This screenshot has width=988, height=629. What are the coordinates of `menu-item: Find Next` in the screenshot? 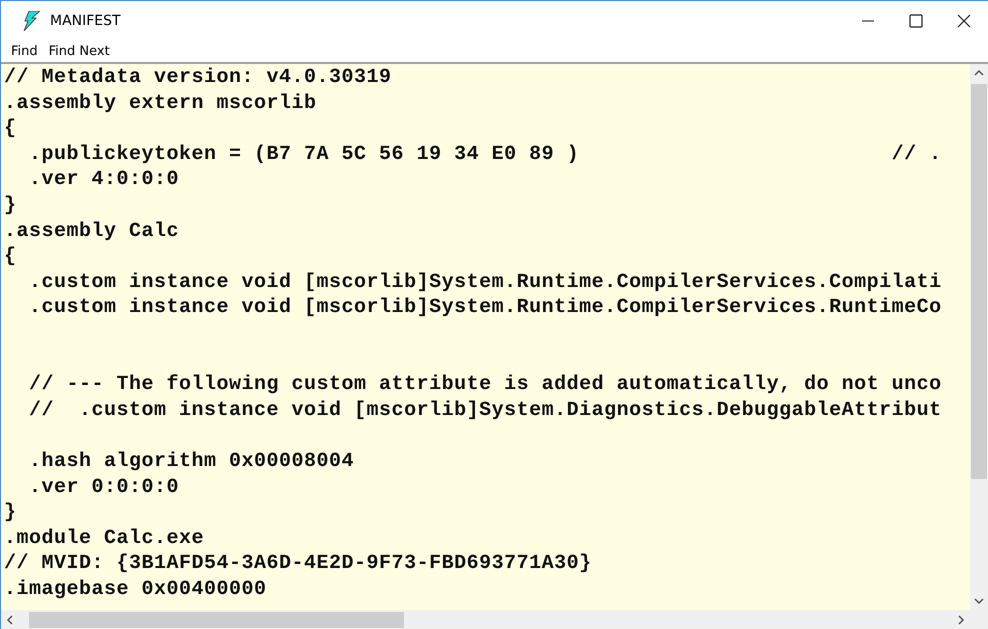 It's located at (78, 51).